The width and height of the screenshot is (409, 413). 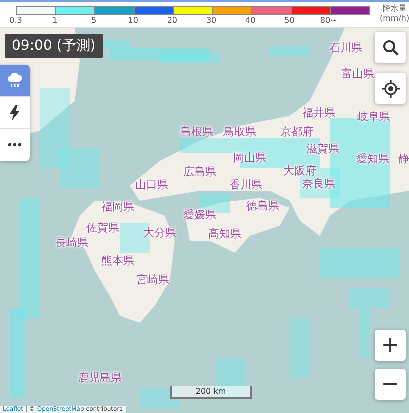 What do you see at coordinates (358, 74) in the screenshot?
I see `prefecture-label: 富山県` at bounding box center [358, 74].